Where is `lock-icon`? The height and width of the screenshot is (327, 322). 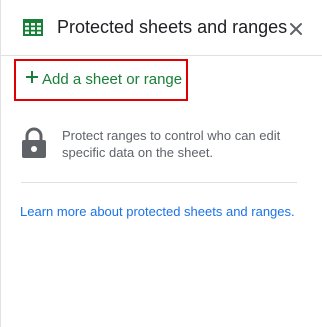
lock-icon is located at coordinates (34, 143).